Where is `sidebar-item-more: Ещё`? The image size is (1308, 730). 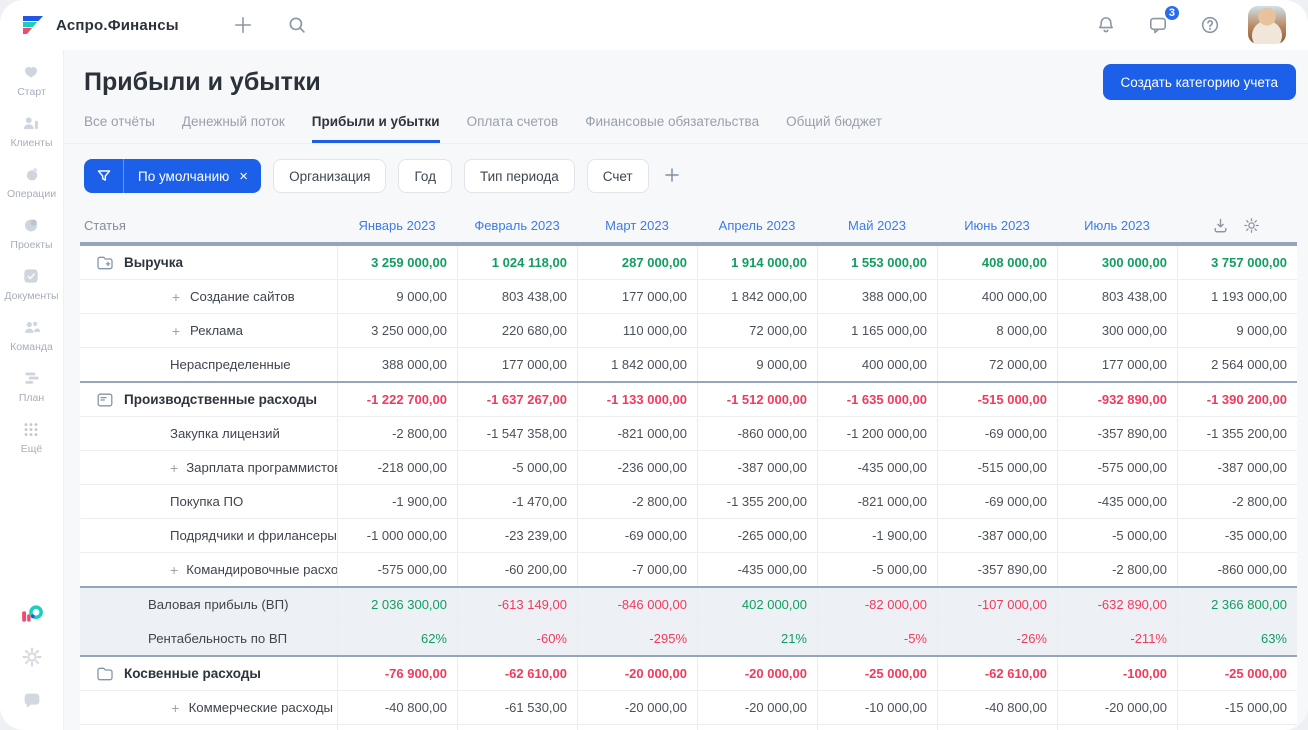
sidebar-item-more: Ещё is located at coordinates (31, 437).